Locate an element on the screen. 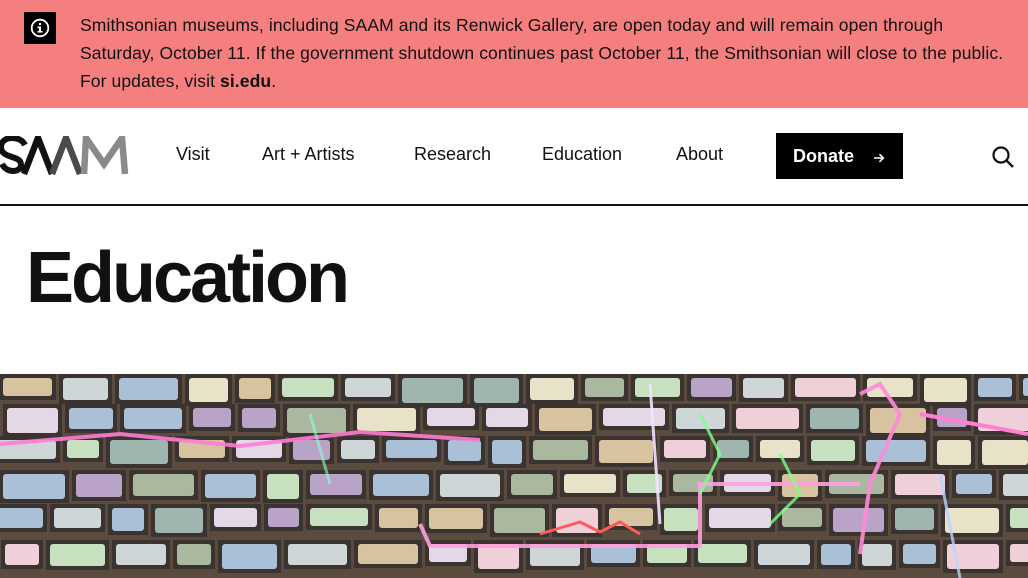  page-title: Education is located at coordinates (188, 278).